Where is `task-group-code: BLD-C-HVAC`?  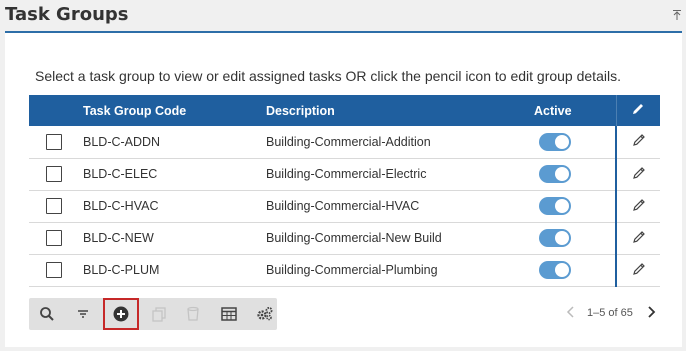
task-group-code: BLD-C-HVAC is located at coordinates (174, 206).